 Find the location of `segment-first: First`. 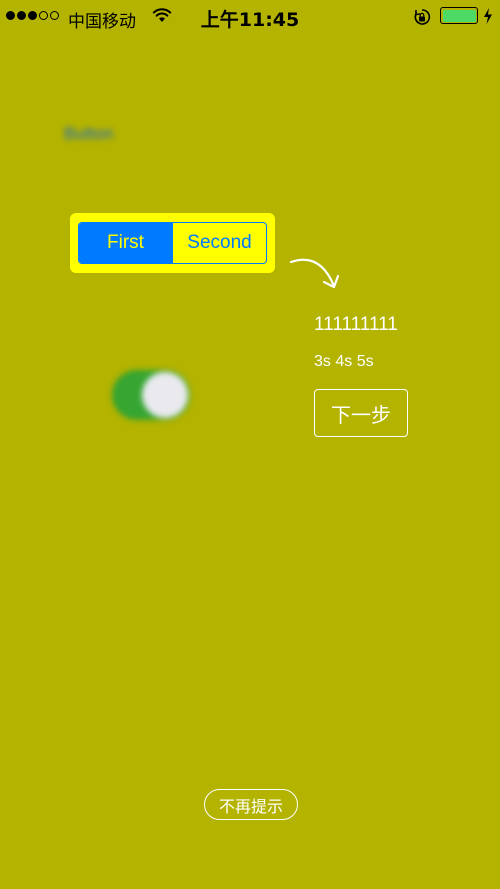

segment-first: First is located at coordinates (125, 243).